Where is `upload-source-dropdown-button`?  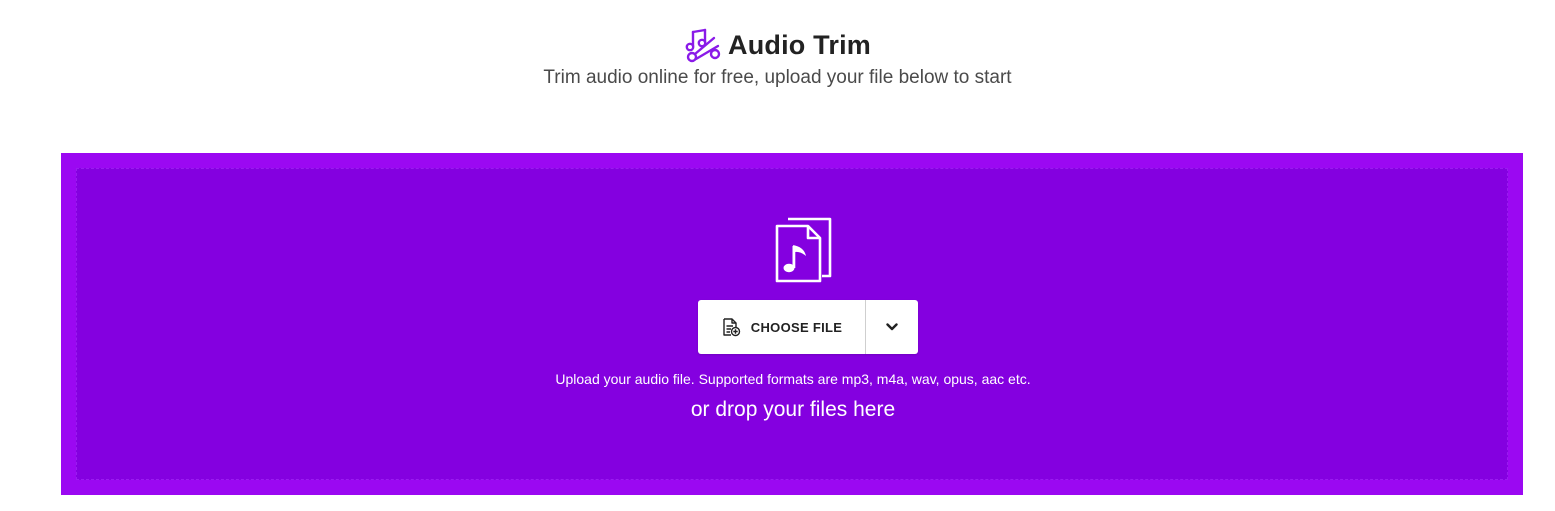 upload-source-dropdown-button is located at coordinates (892, 327).